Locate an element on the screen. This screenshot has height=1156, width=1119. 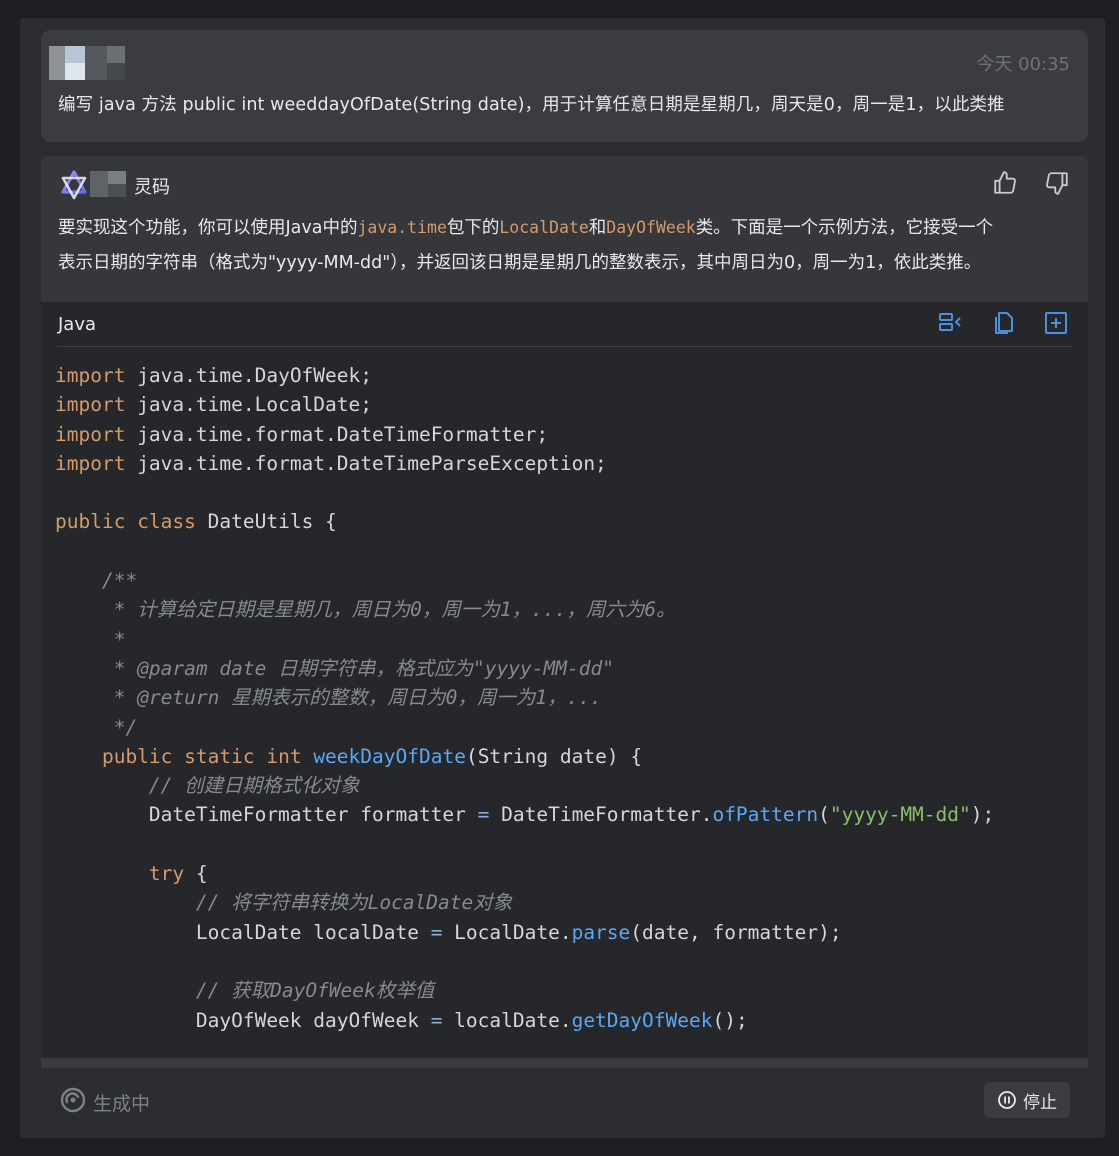
code-token: localDate. is located at coordinates (507, 1020).